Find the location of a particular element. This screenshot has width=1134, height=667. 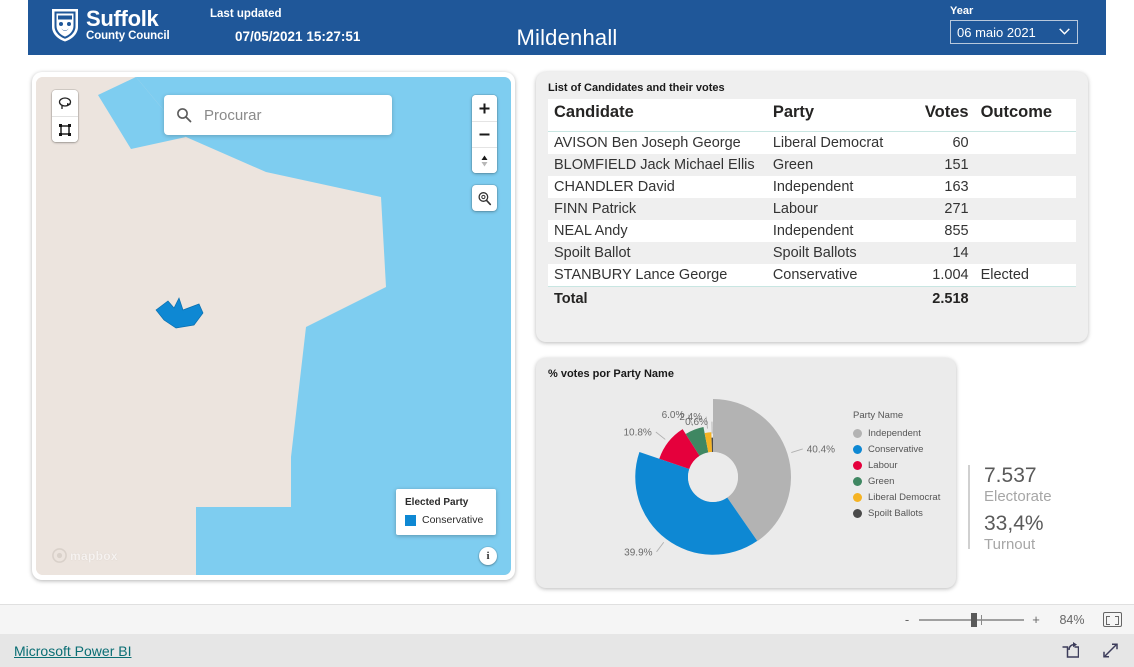

legend-label-spoilt-ballots: Spoilt Ballots is located at coordinates (895, 513).